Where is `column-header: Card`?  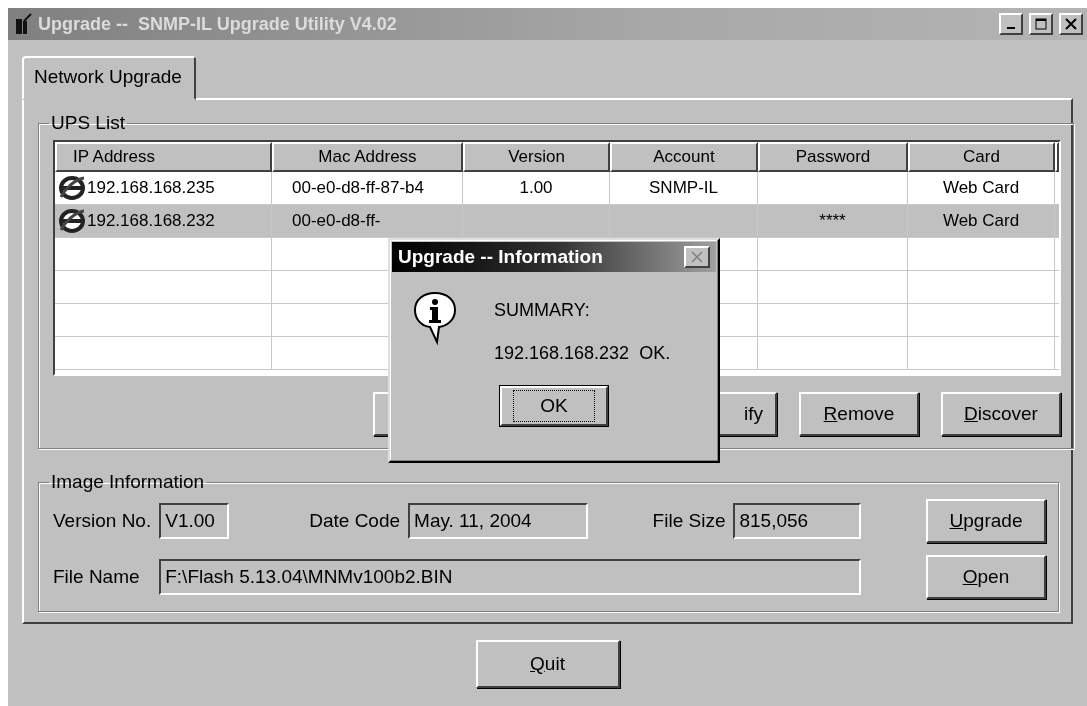
column-header: Card is located at coordinates (981, 157).